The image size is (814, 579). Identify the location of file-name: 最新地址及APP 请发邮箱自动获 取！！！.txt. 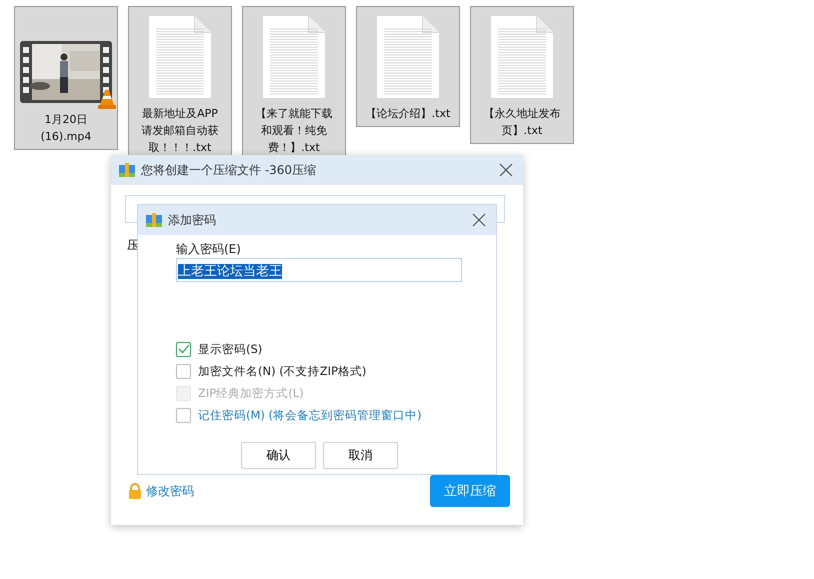
(180, 131).